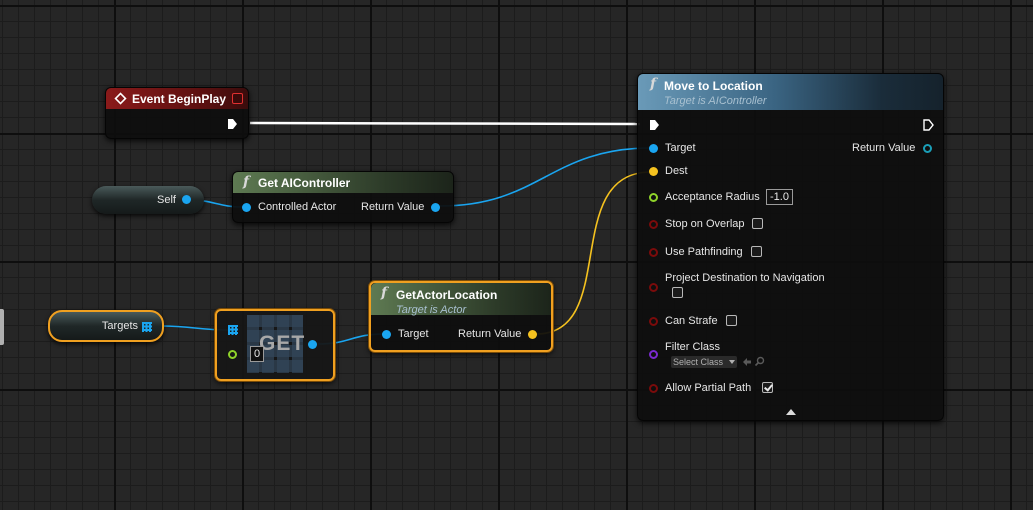 This screenshot has width=1033, height=510. Describe the element at coordinates (237, 98) in the screenshot. I see `breakpoint-icon` at that location.